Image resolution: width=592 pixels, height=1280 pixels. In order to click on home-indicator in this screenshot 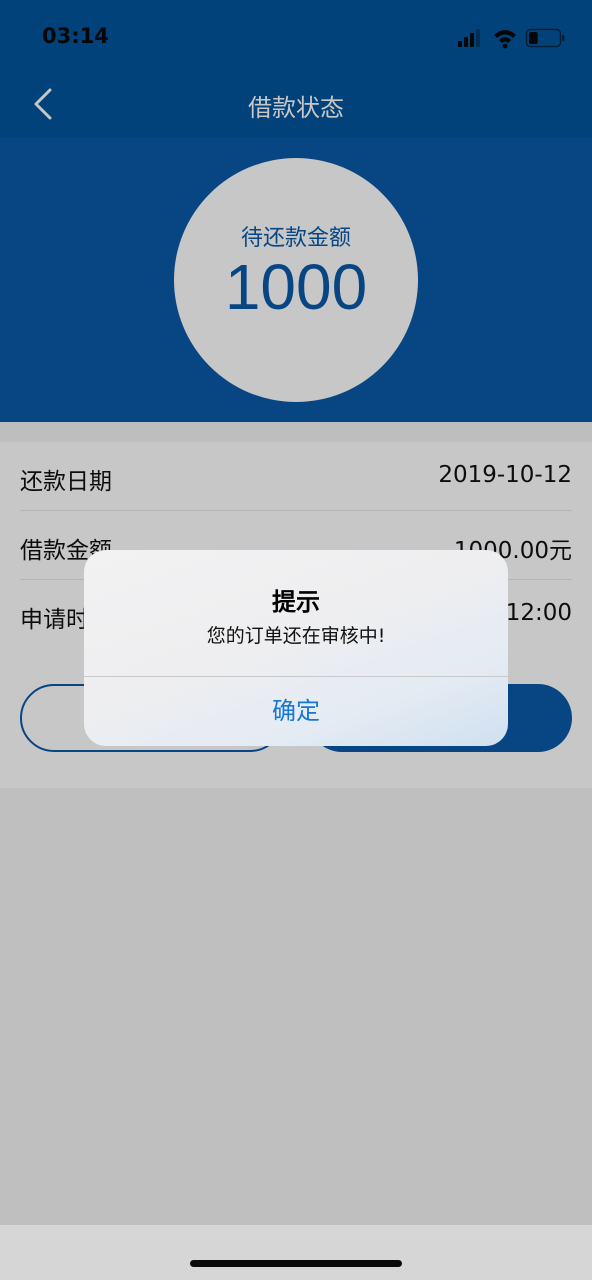, I will do `click(296, 1263)`.